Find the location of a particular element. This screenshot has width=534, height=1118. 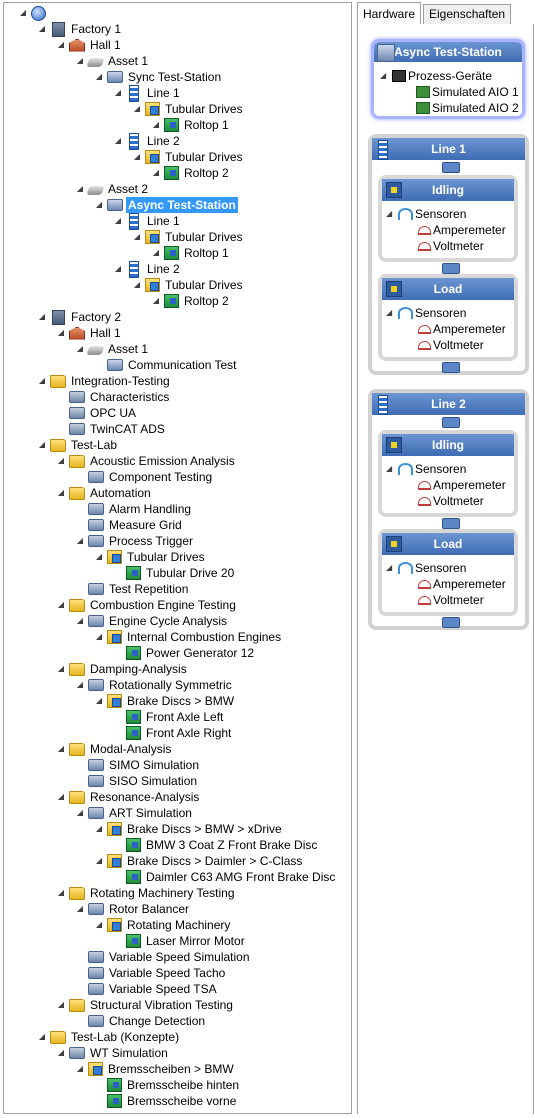

device-row: Simulated AIO 2 is located at coordinates (467, 108).